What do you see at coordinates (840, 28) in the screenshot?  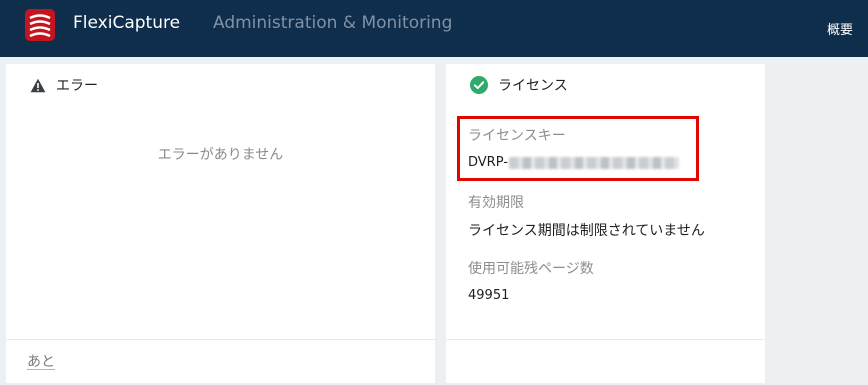 I see `nav-overview-link: 概要` at bounding box center [840, 28].